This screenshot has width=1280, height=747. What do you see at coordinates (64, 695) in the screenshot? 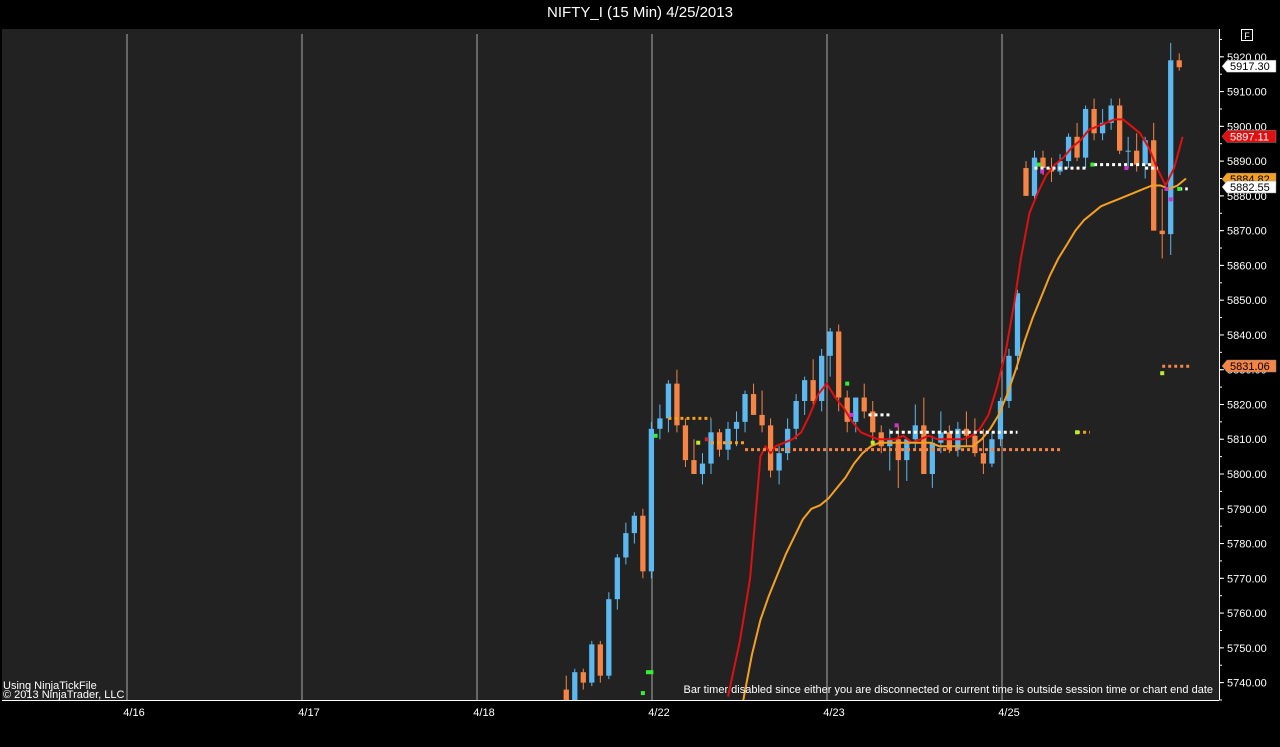
I see `copyright-note: © 2013 NinjaTrader, LLC` at bounding box center [64, 695].